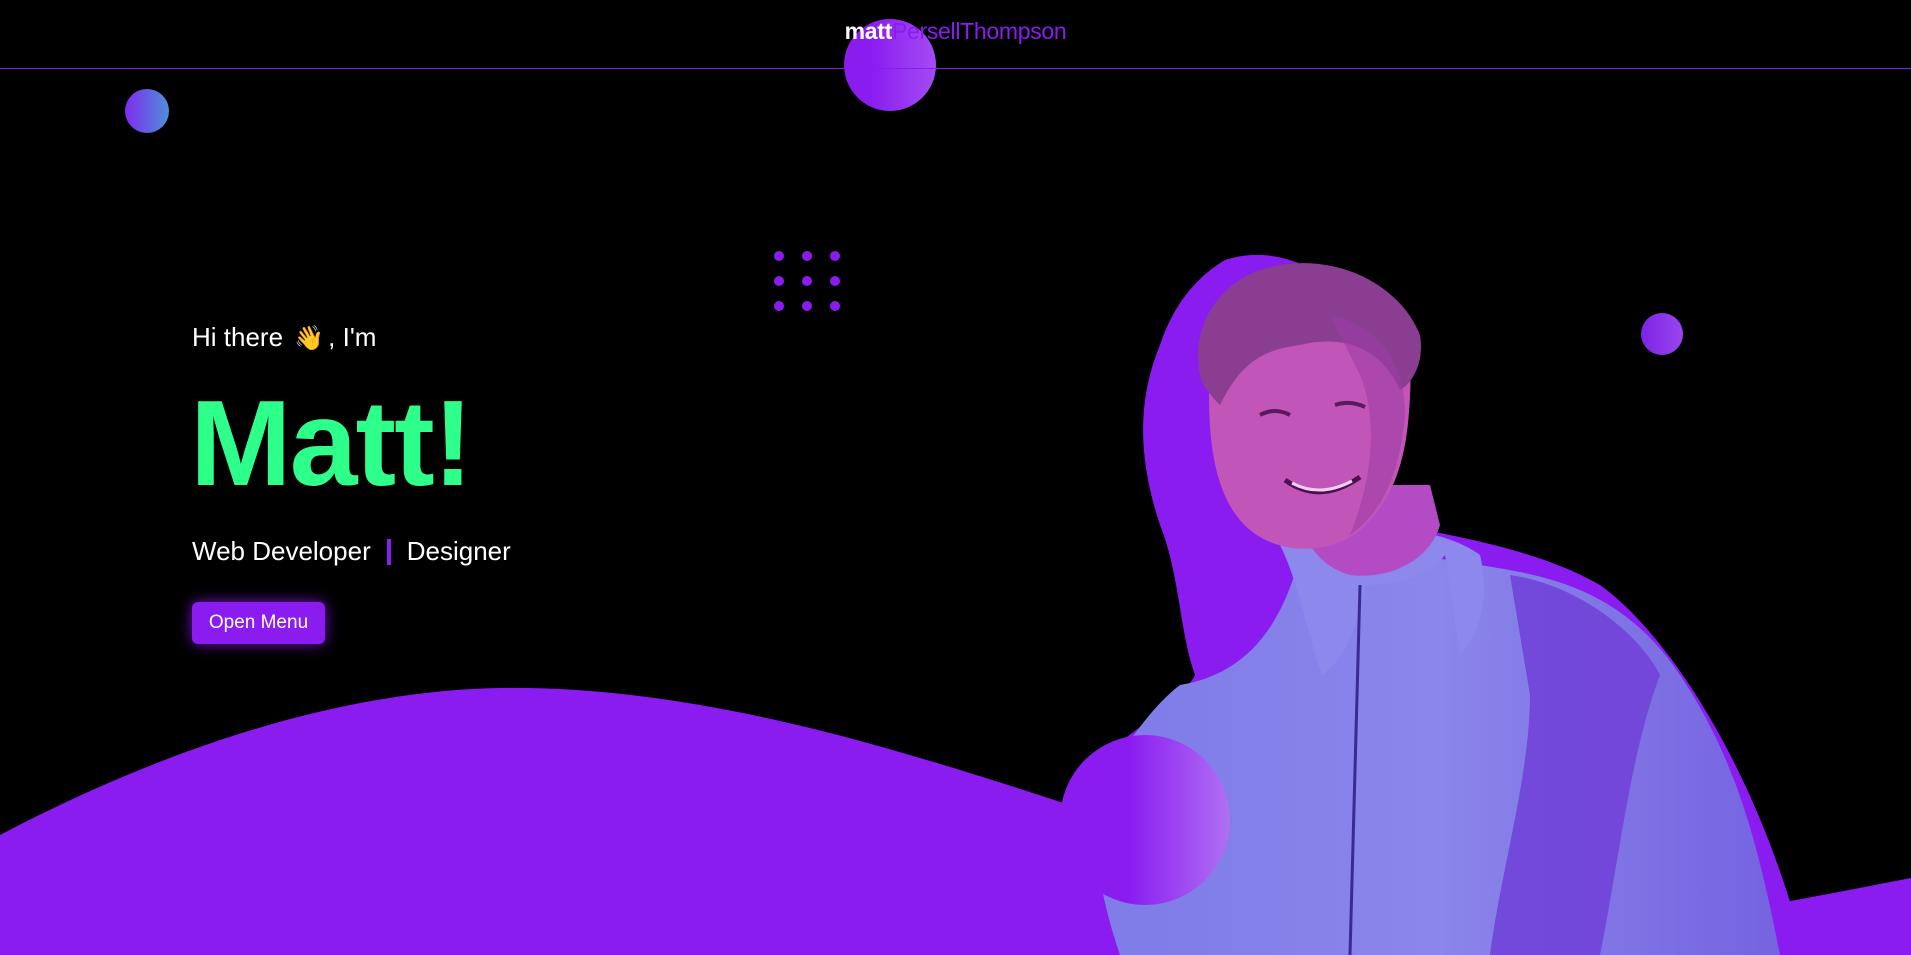 Image resolution: width=1911 pixels, height=955 pixels. Describe the element at coordinates (1662, 334) in the screenshot. I see `decor-circle-right` at that location.